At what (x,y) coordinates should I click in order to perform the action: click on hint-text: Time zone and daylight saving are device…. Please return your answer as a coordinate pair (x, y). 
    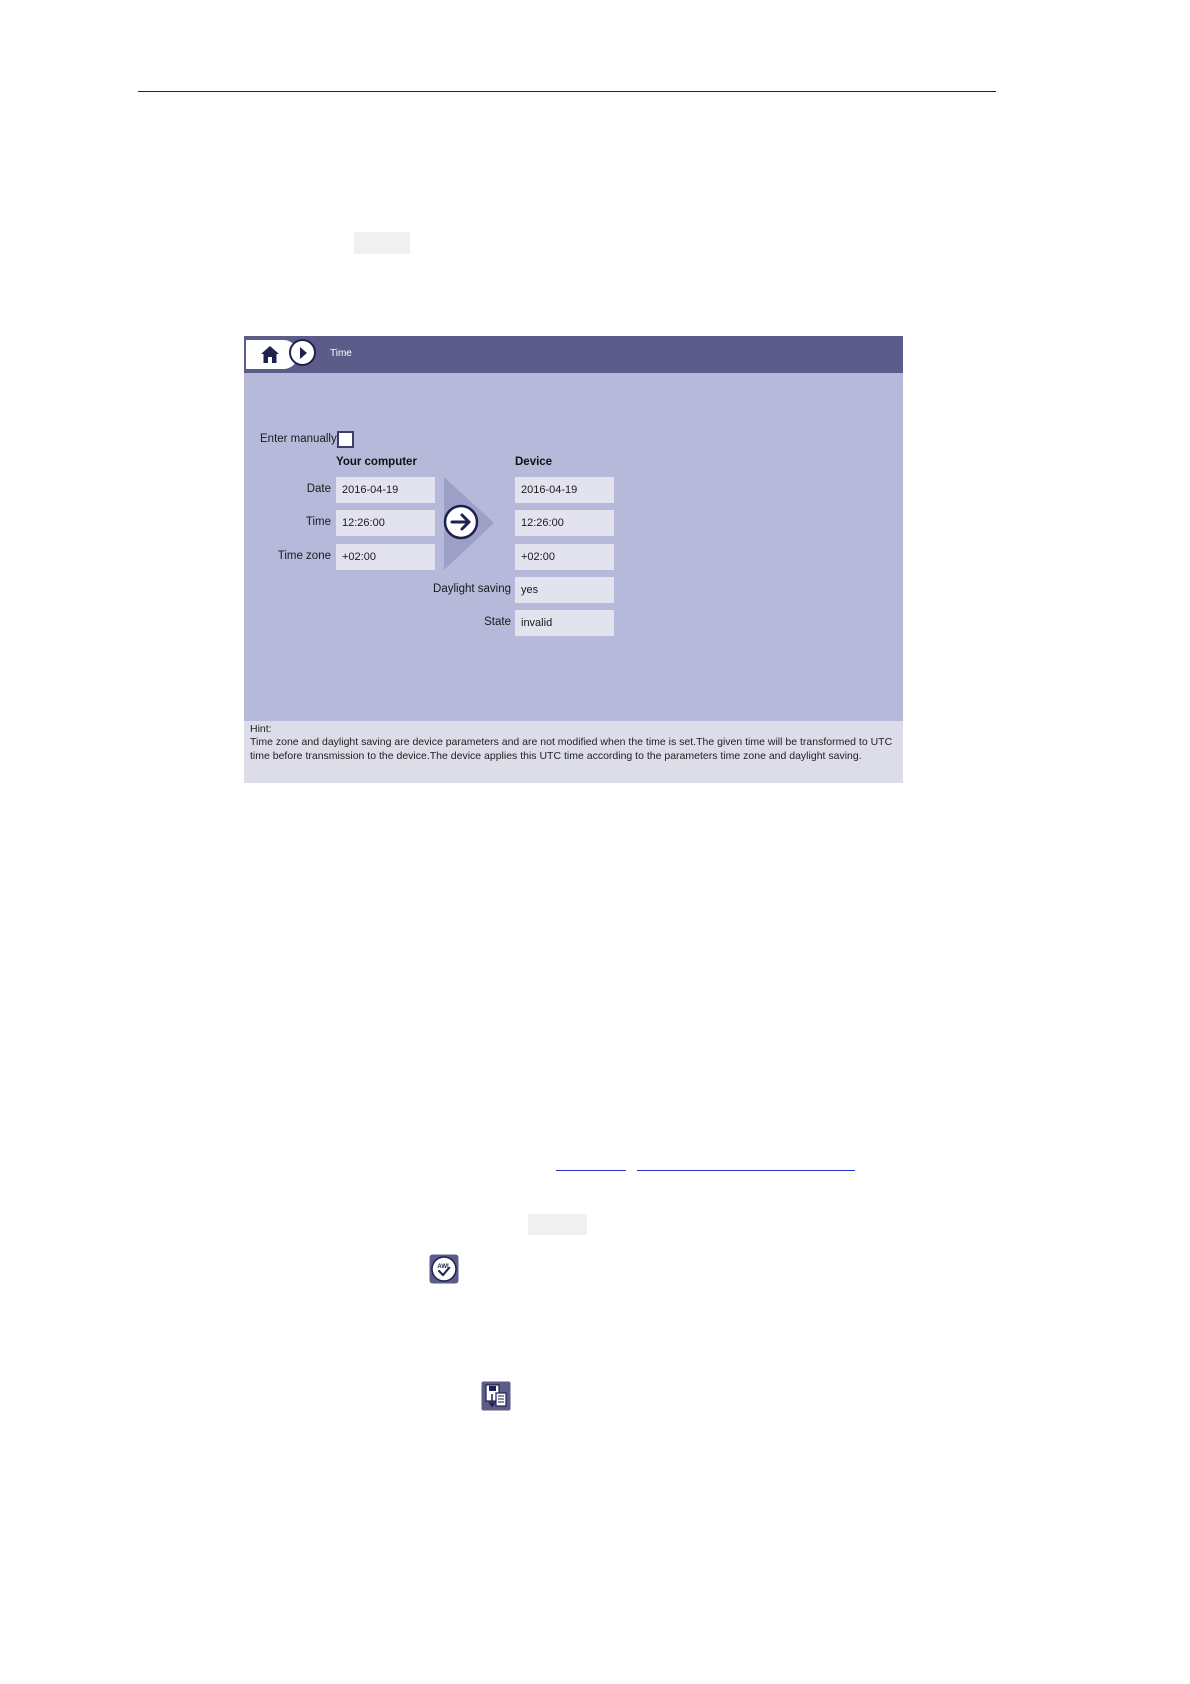
    Looking at the image, I should click on (571, 749).